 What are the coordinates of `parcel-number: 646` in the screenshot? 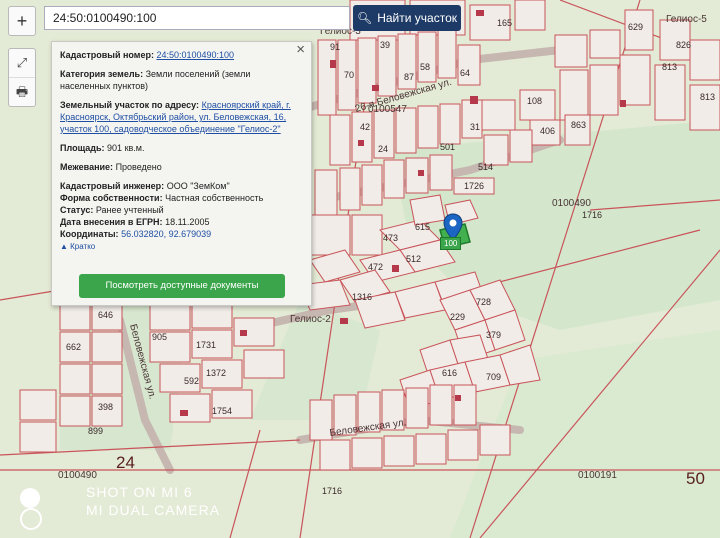 It's located at (105, 315).